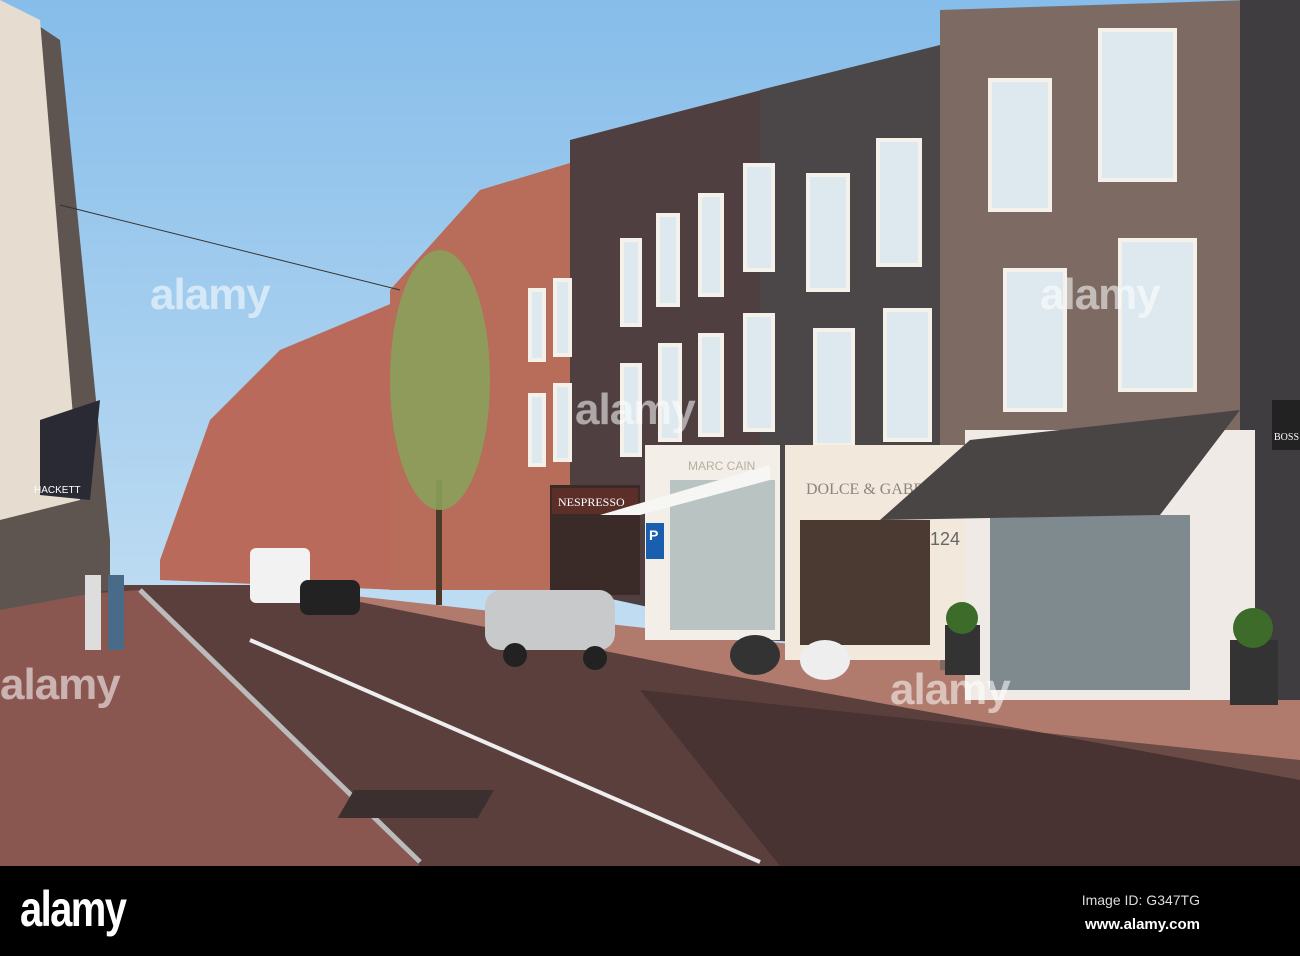 The width and height of the screenshot is (1300, 956). Describe the element at coordinates (73, 909) in the screenshot. I see `alamy-logo: alamy` at that location.